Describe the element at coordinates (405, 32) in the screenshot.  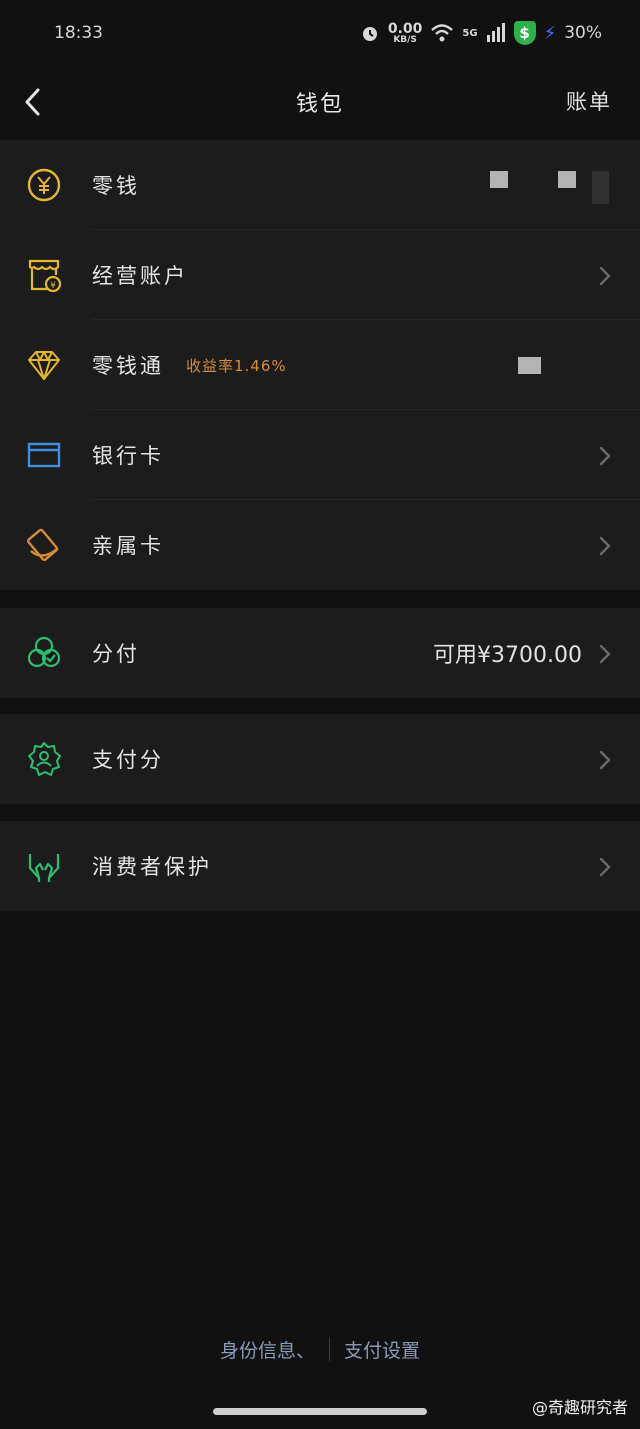
I see `network-speed: 0.00 KB/S` at that location.